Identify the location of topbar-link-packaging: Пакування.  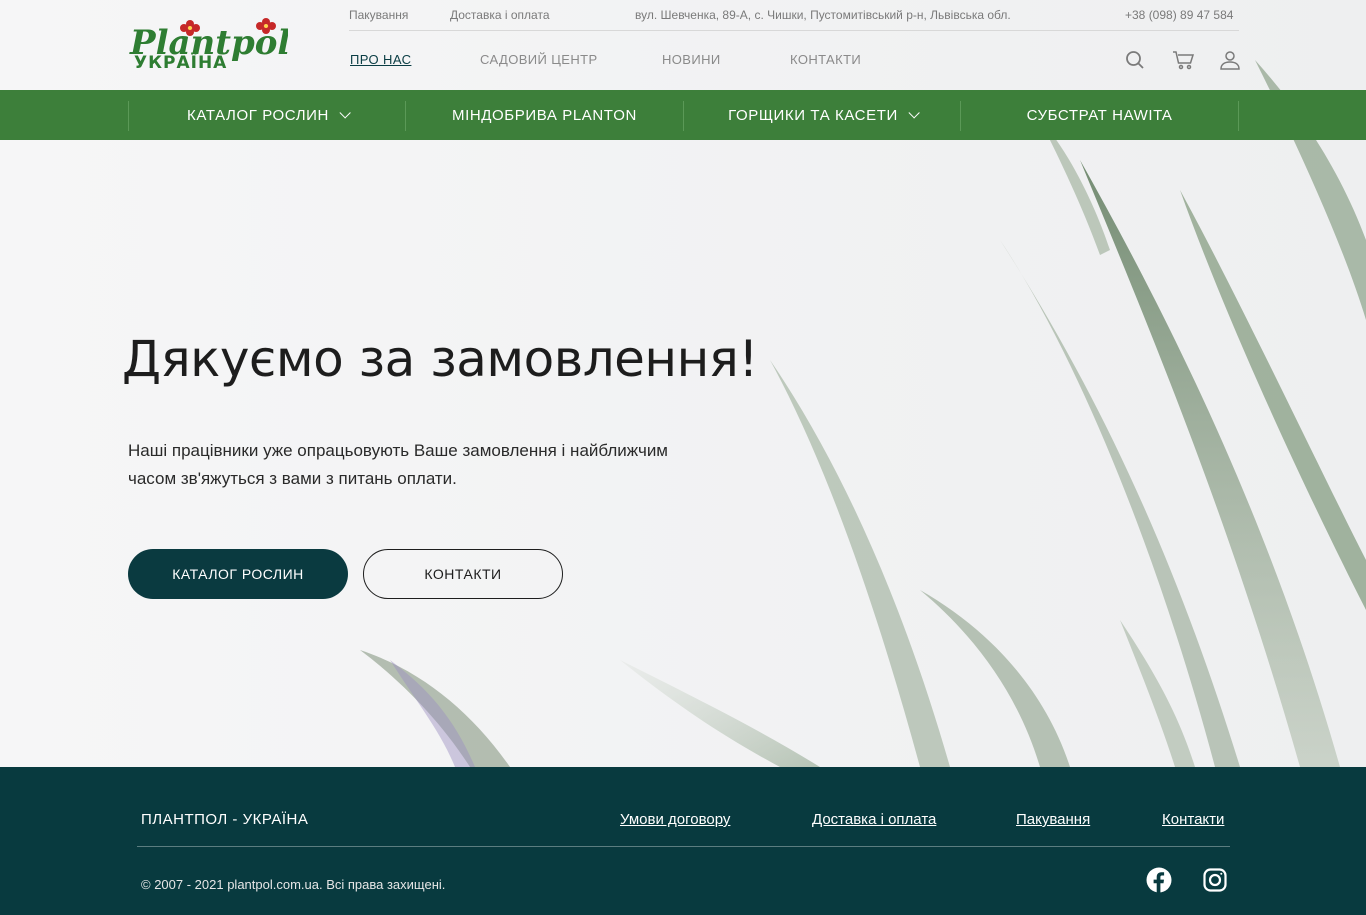
(378, 15).